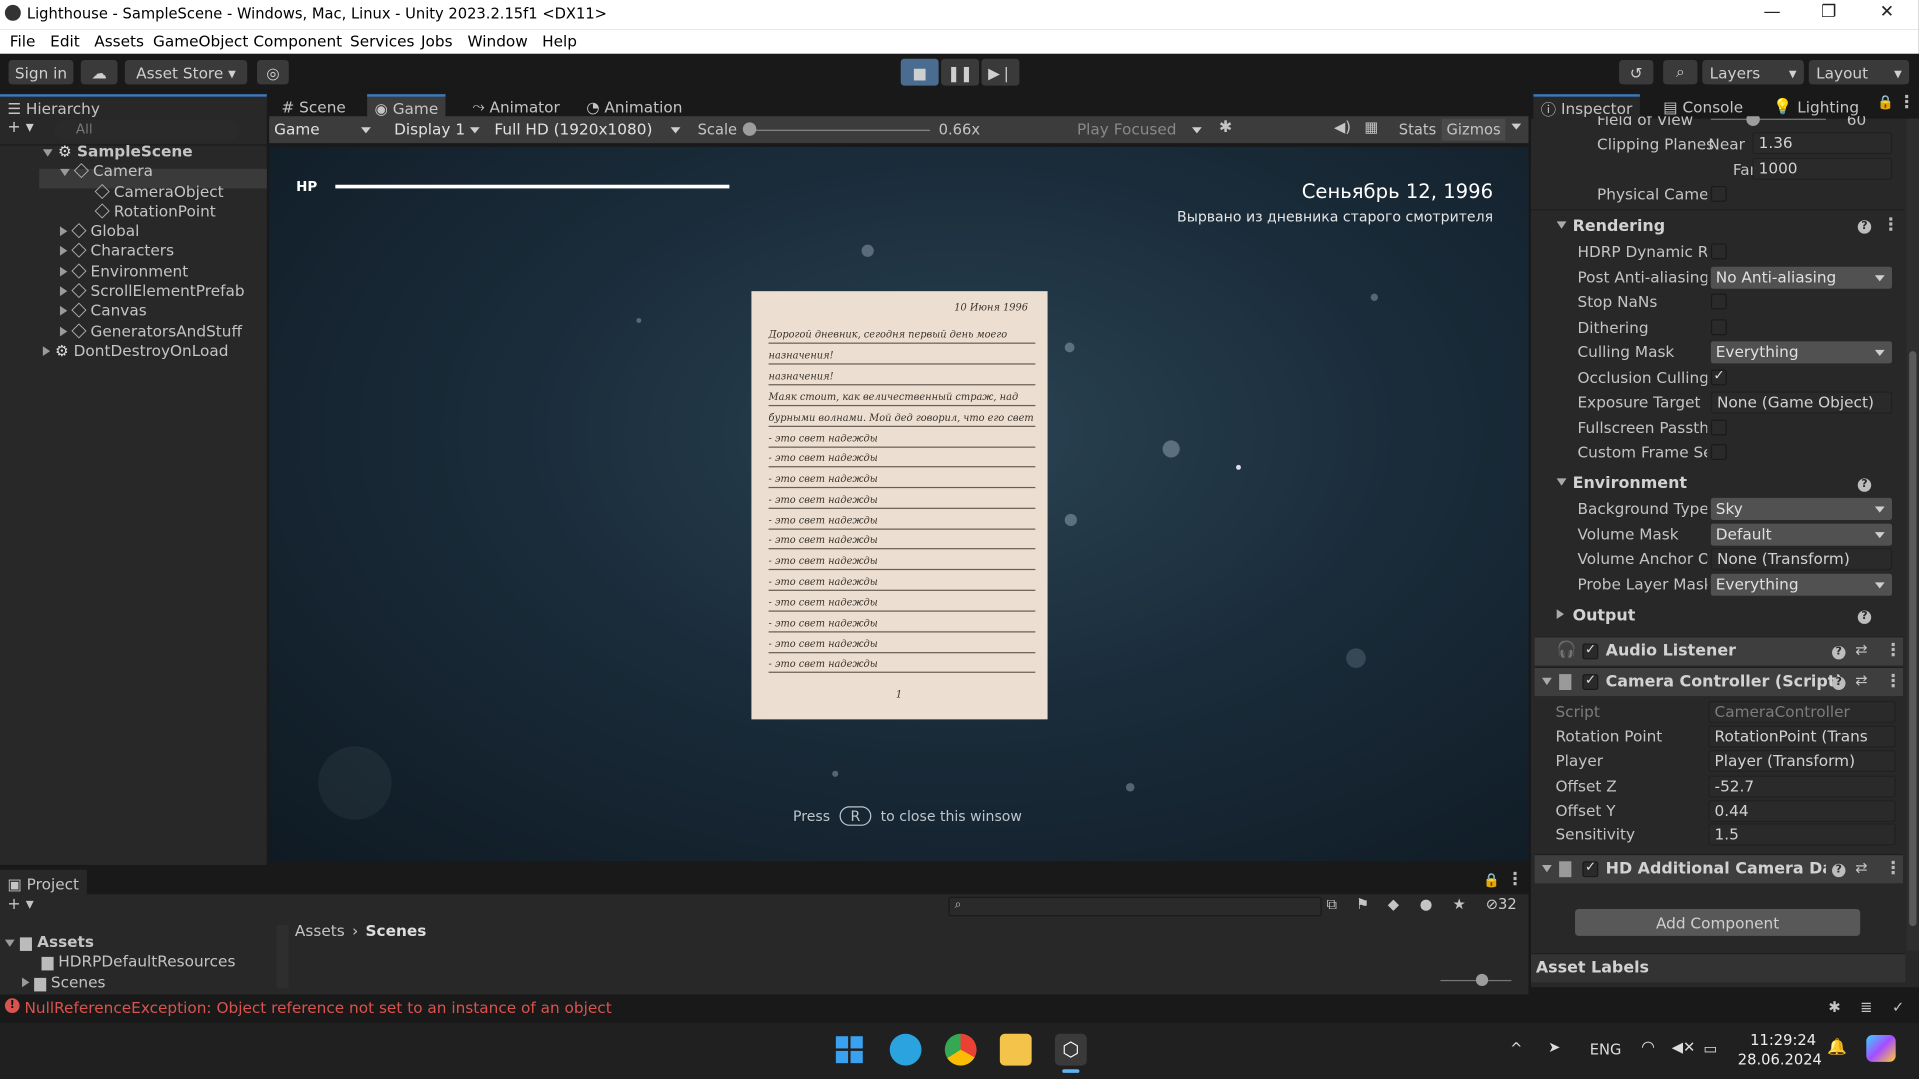 This screenshot has height=1079, width=1919. Describe the element at coordinates (1906, 103) in the screenshot. I see `inspector-menu-icon: ⋮` at that location.